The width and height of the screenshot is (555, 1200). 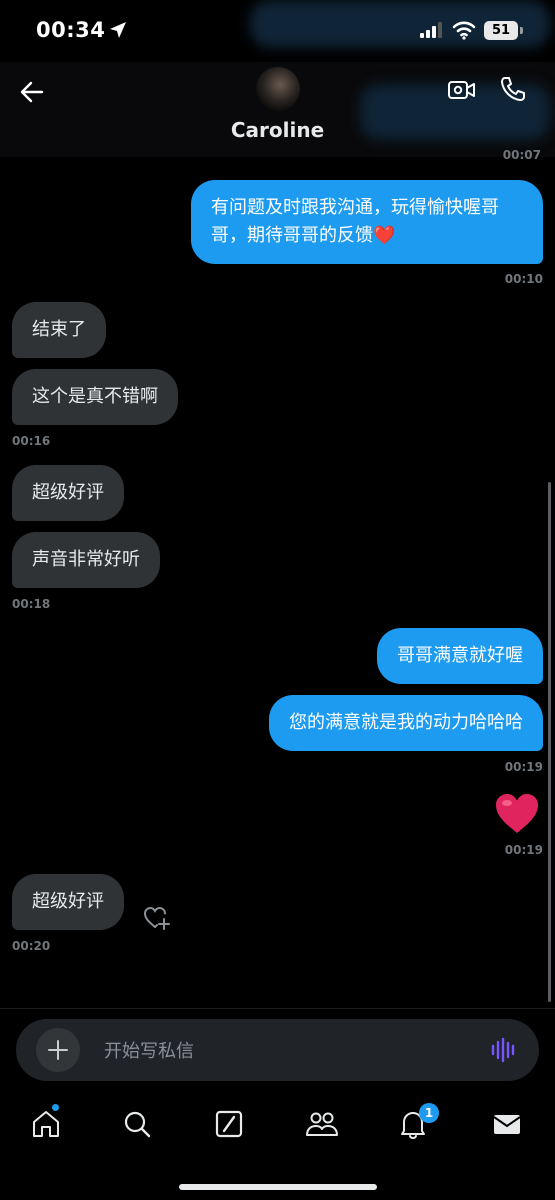 What do you see at coordinates (513, 91) in the screenshot?
I see `phone-icon` at bounding box center [513, 91].